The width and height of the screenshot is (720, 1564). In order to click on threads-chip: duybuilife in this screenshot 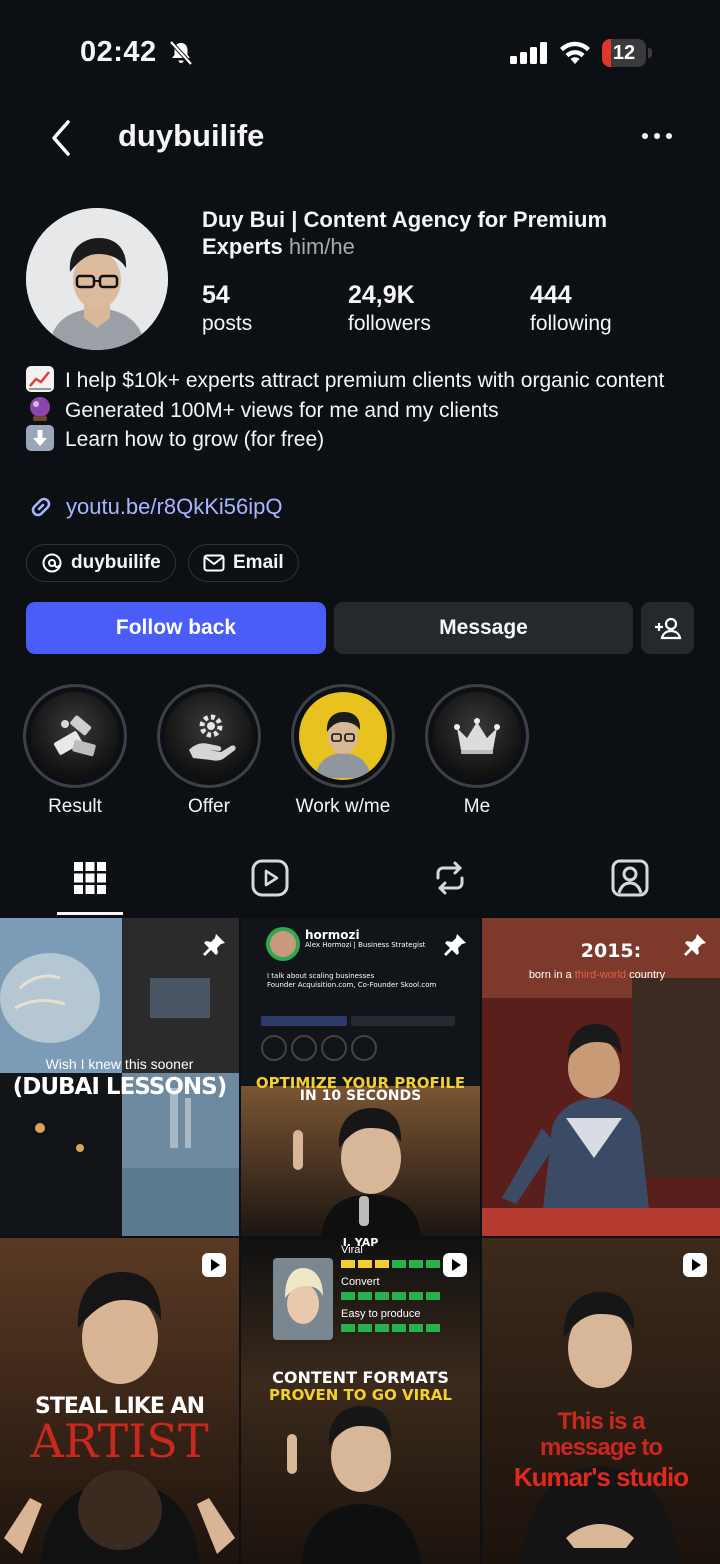, I will do `click(101, 563)`.